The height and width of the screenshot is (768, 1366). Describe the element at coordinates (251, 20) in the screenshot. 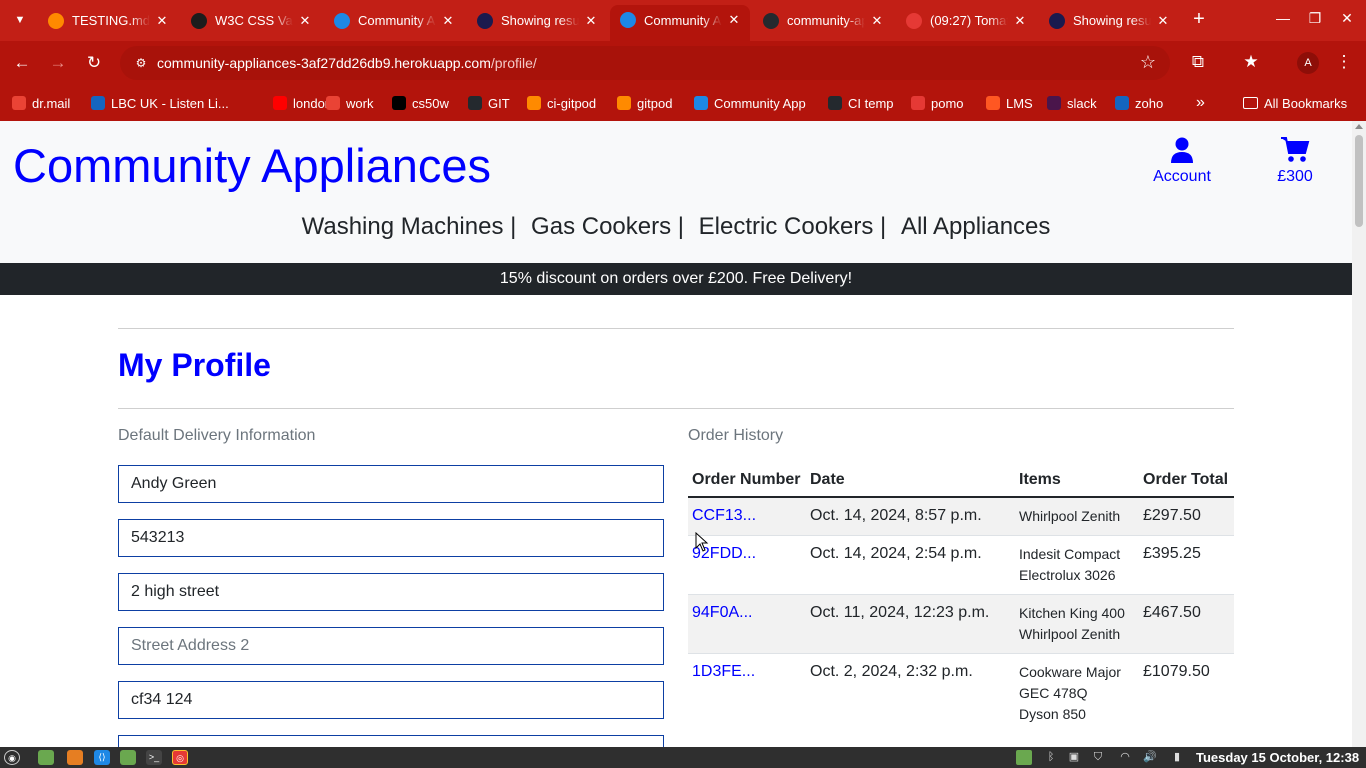

I see `browser-tab: W3C CSS Validator ✕` at that location.